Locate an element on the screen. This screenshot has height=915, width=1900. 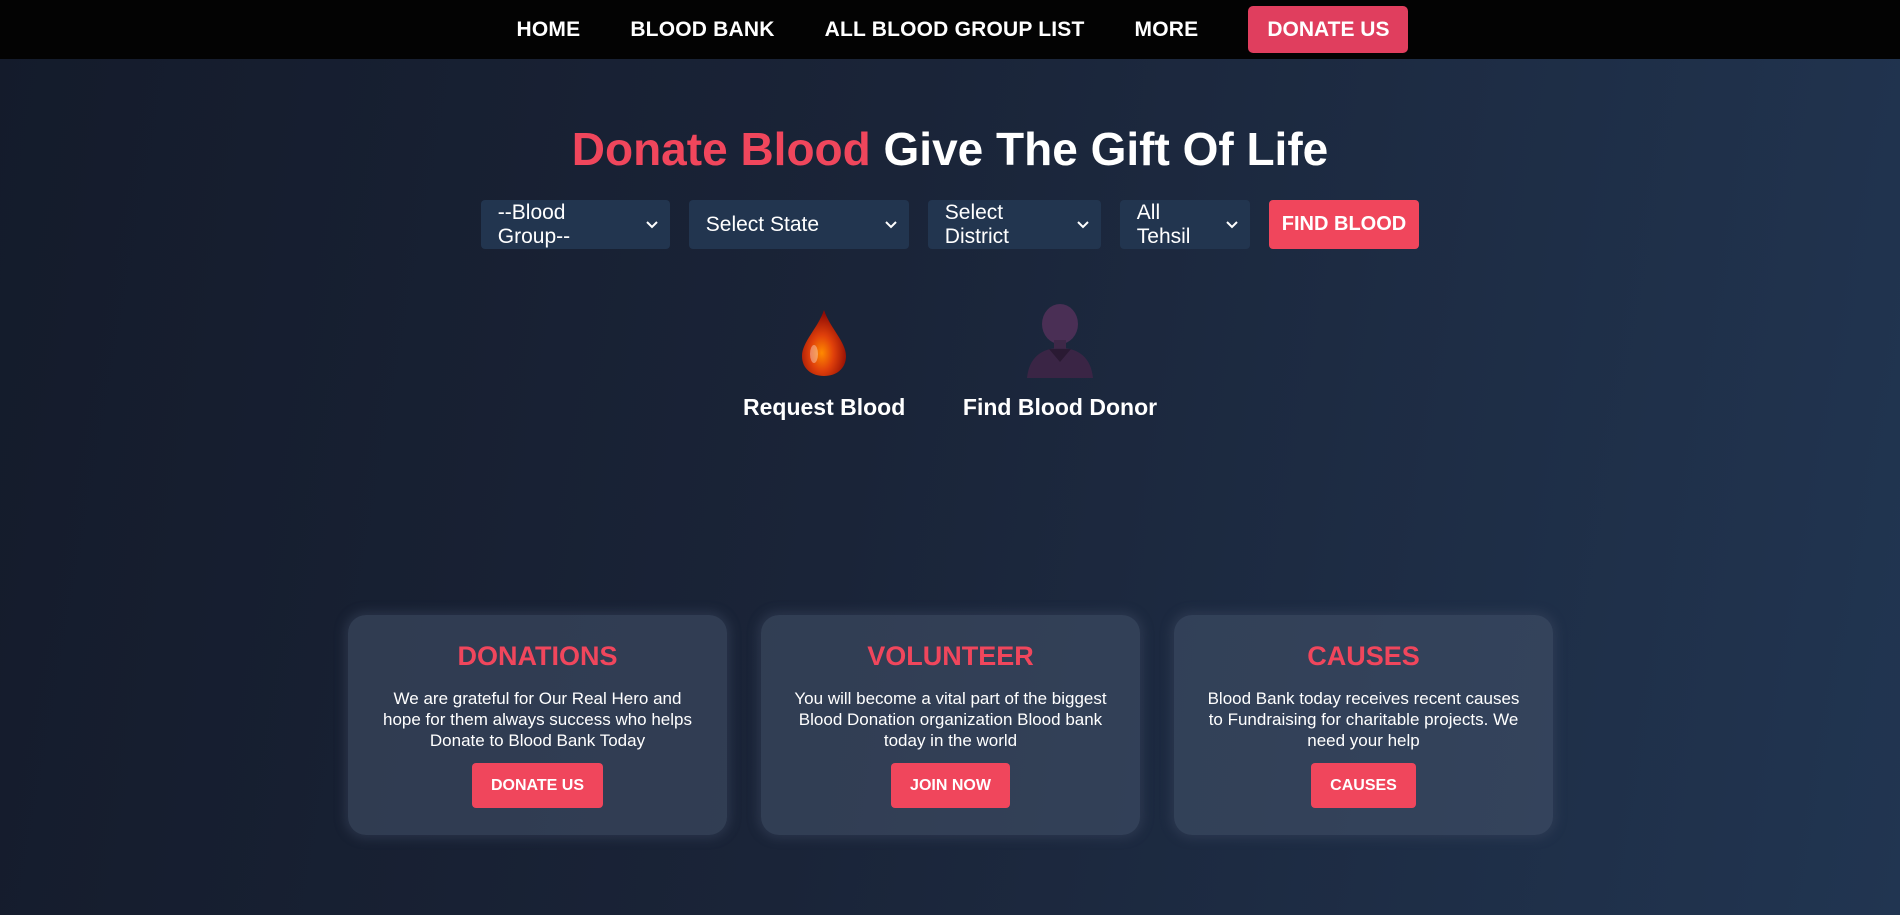
nav-link-more: MORE is located at coordinates (1167, 30).